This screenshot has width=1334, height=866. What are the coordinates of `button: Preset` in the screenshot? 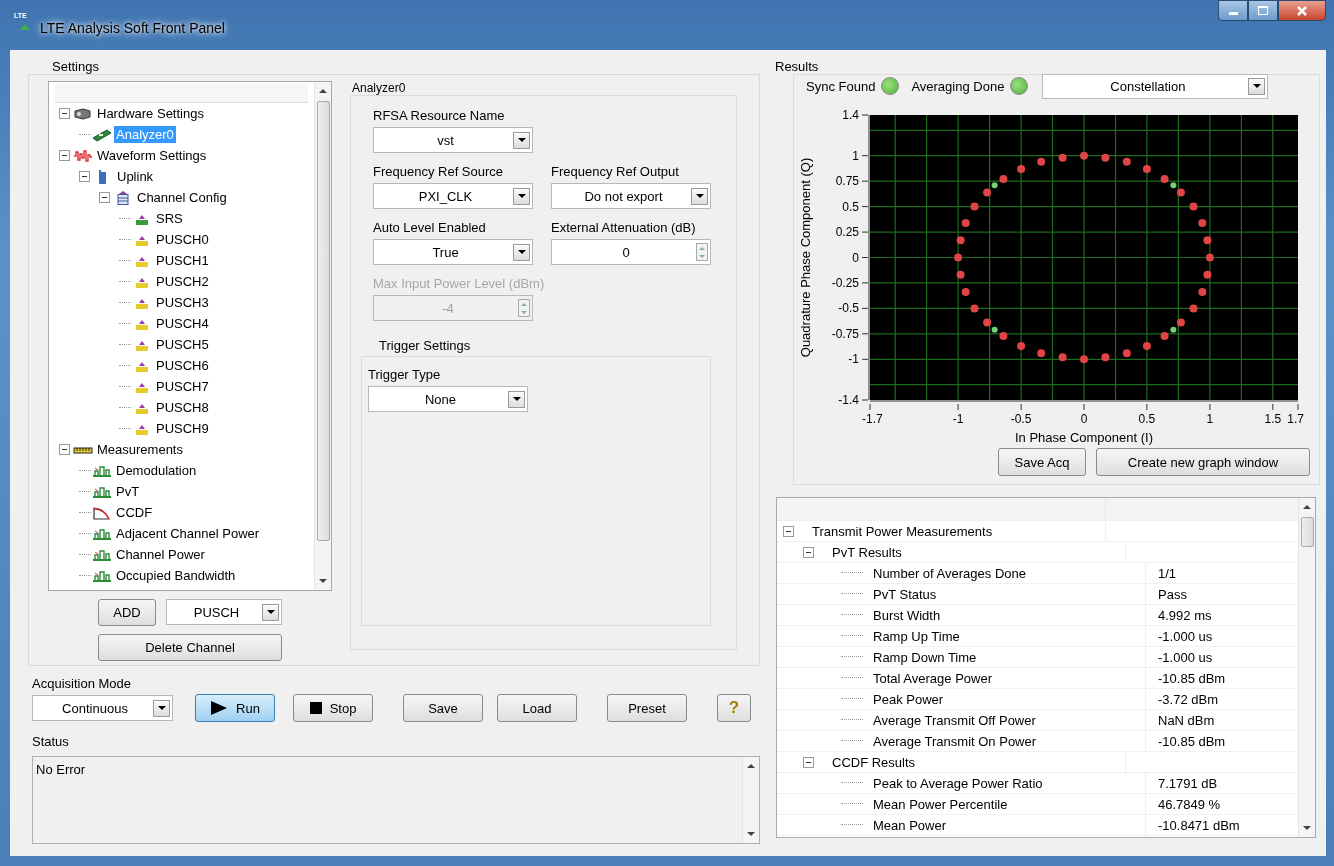 It's located at (647, 708).